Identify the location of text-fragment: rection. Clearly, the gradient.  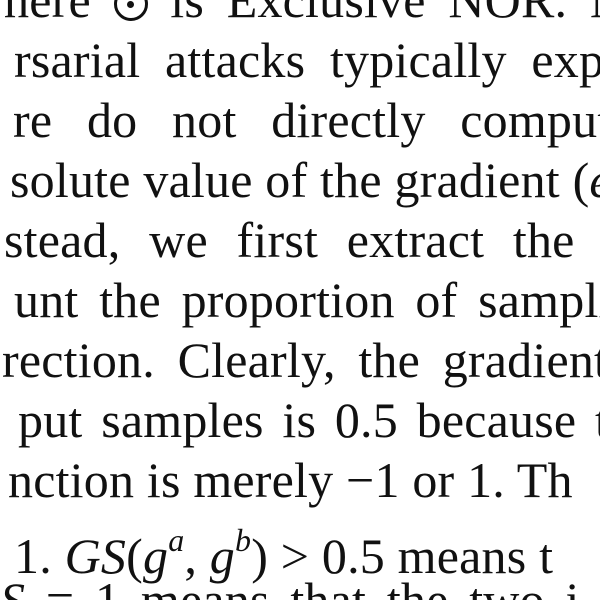
(301, 360).